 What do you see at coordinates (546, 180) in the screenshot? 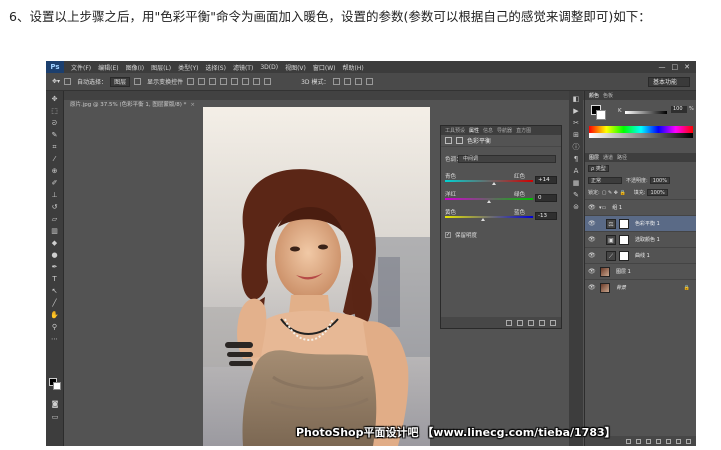
I see `cyan-red-value: +14` at bounding box center [546, 180].